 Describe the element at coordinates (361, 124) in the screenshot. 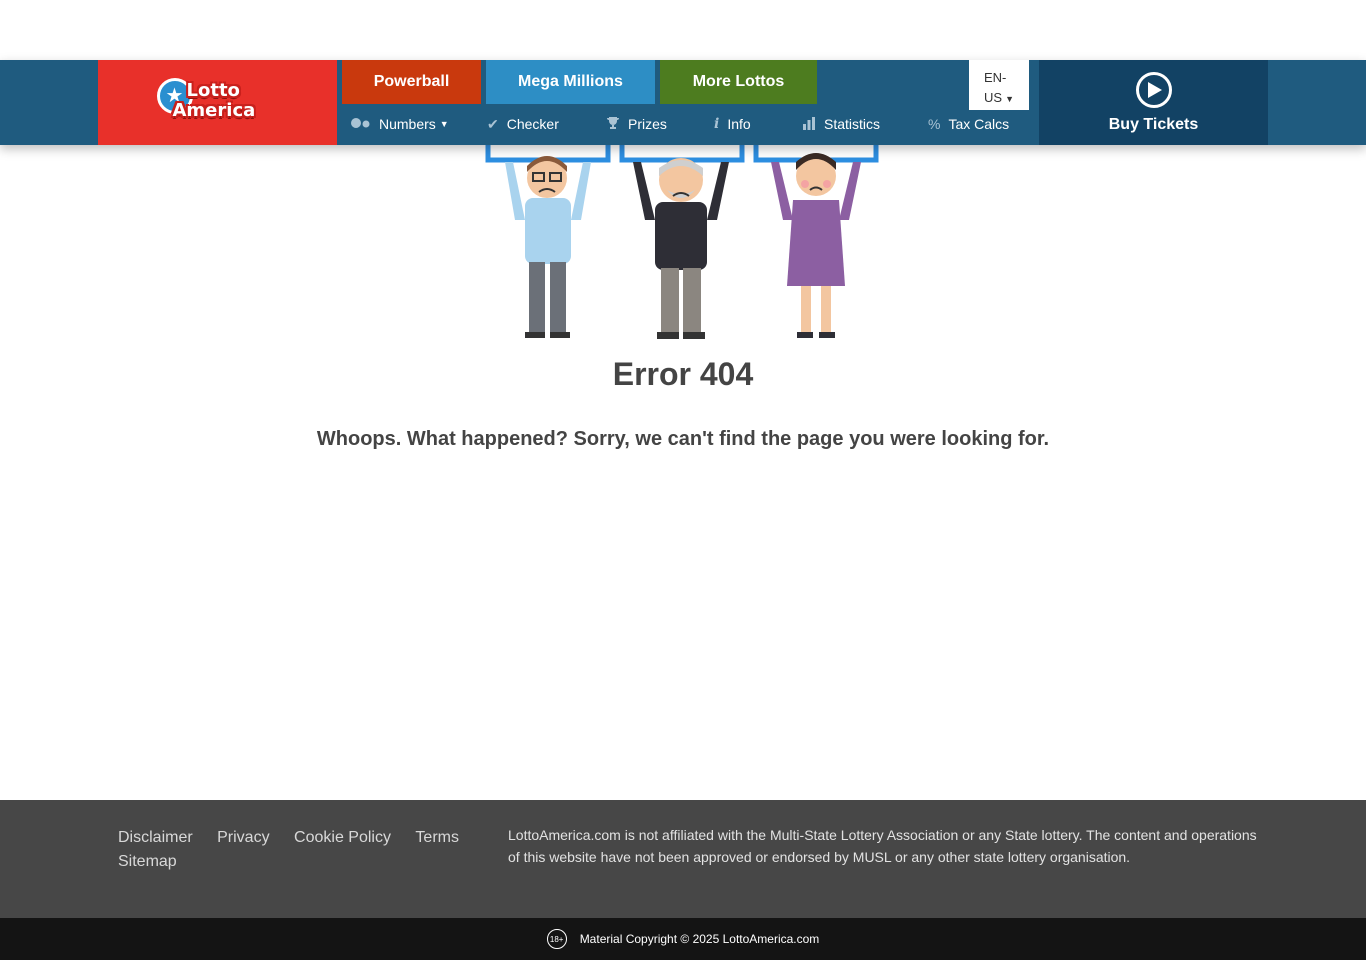

I see `balls-icon` at that location.